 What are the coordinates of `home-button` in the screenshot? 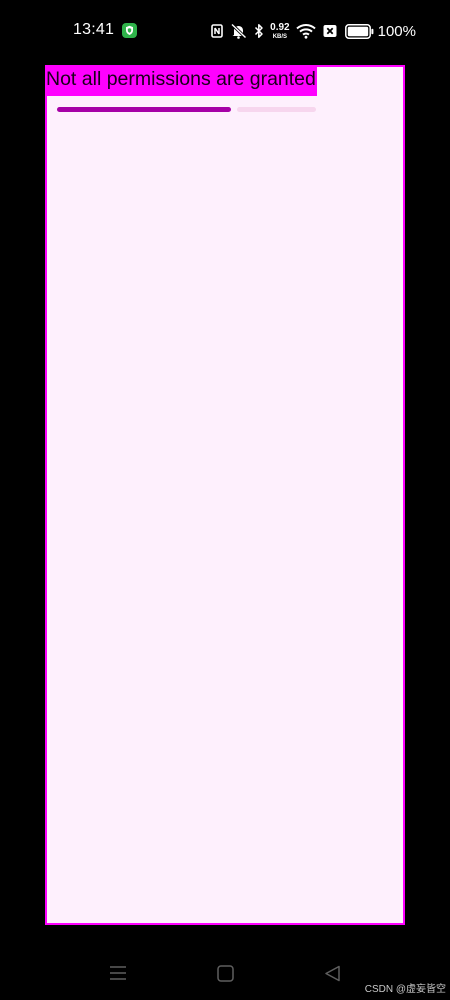 It's located at (225, 973).